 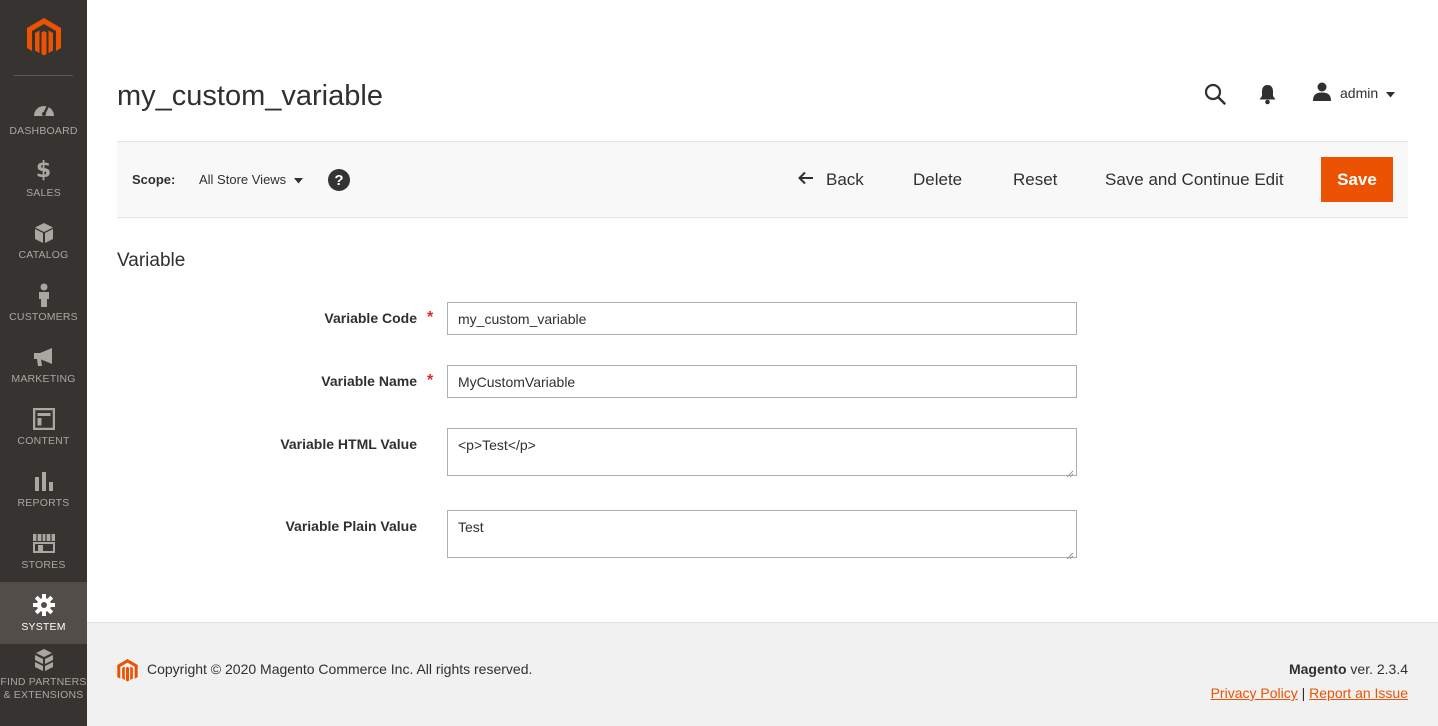 What do you see at coordinates (522, 318) in the screenshot?
I see `variable-code-value: my_custom_variable` at bounding box center [522, 318].